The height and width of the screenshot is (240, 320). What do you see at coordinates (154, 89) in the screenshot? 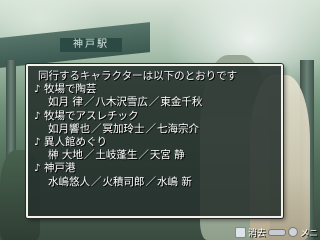
I see `location-line: ♪ 牧場で陶芸` at bounding box center [154, 89].